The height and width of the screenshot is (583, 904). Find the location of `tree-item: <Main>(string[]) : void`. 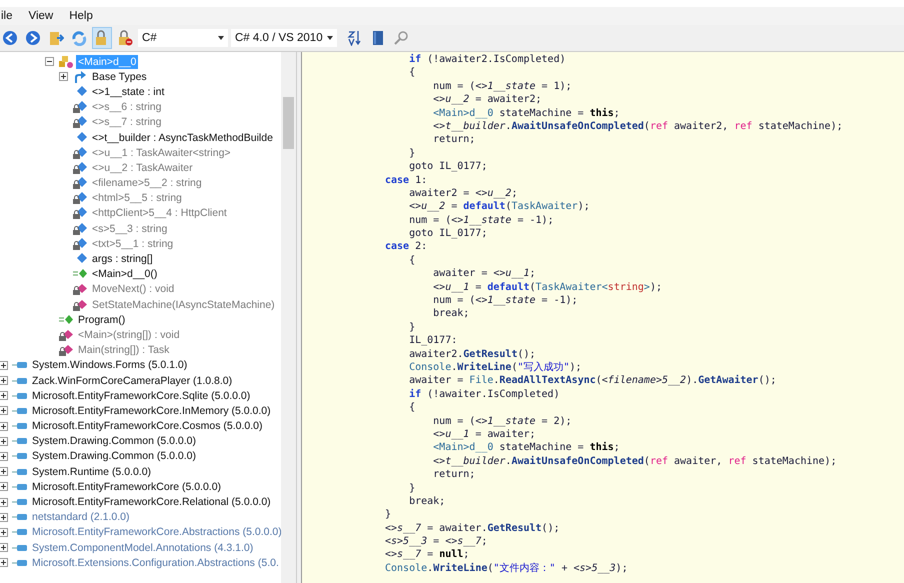

tree-item: <Main>(string[]) : void is located at coordinates (129, 335).